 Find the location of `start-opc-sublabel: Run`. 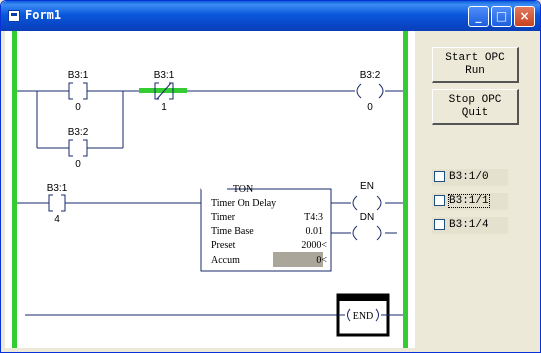

start-opc-sublabel: Run is located at coordinates (475, 71).